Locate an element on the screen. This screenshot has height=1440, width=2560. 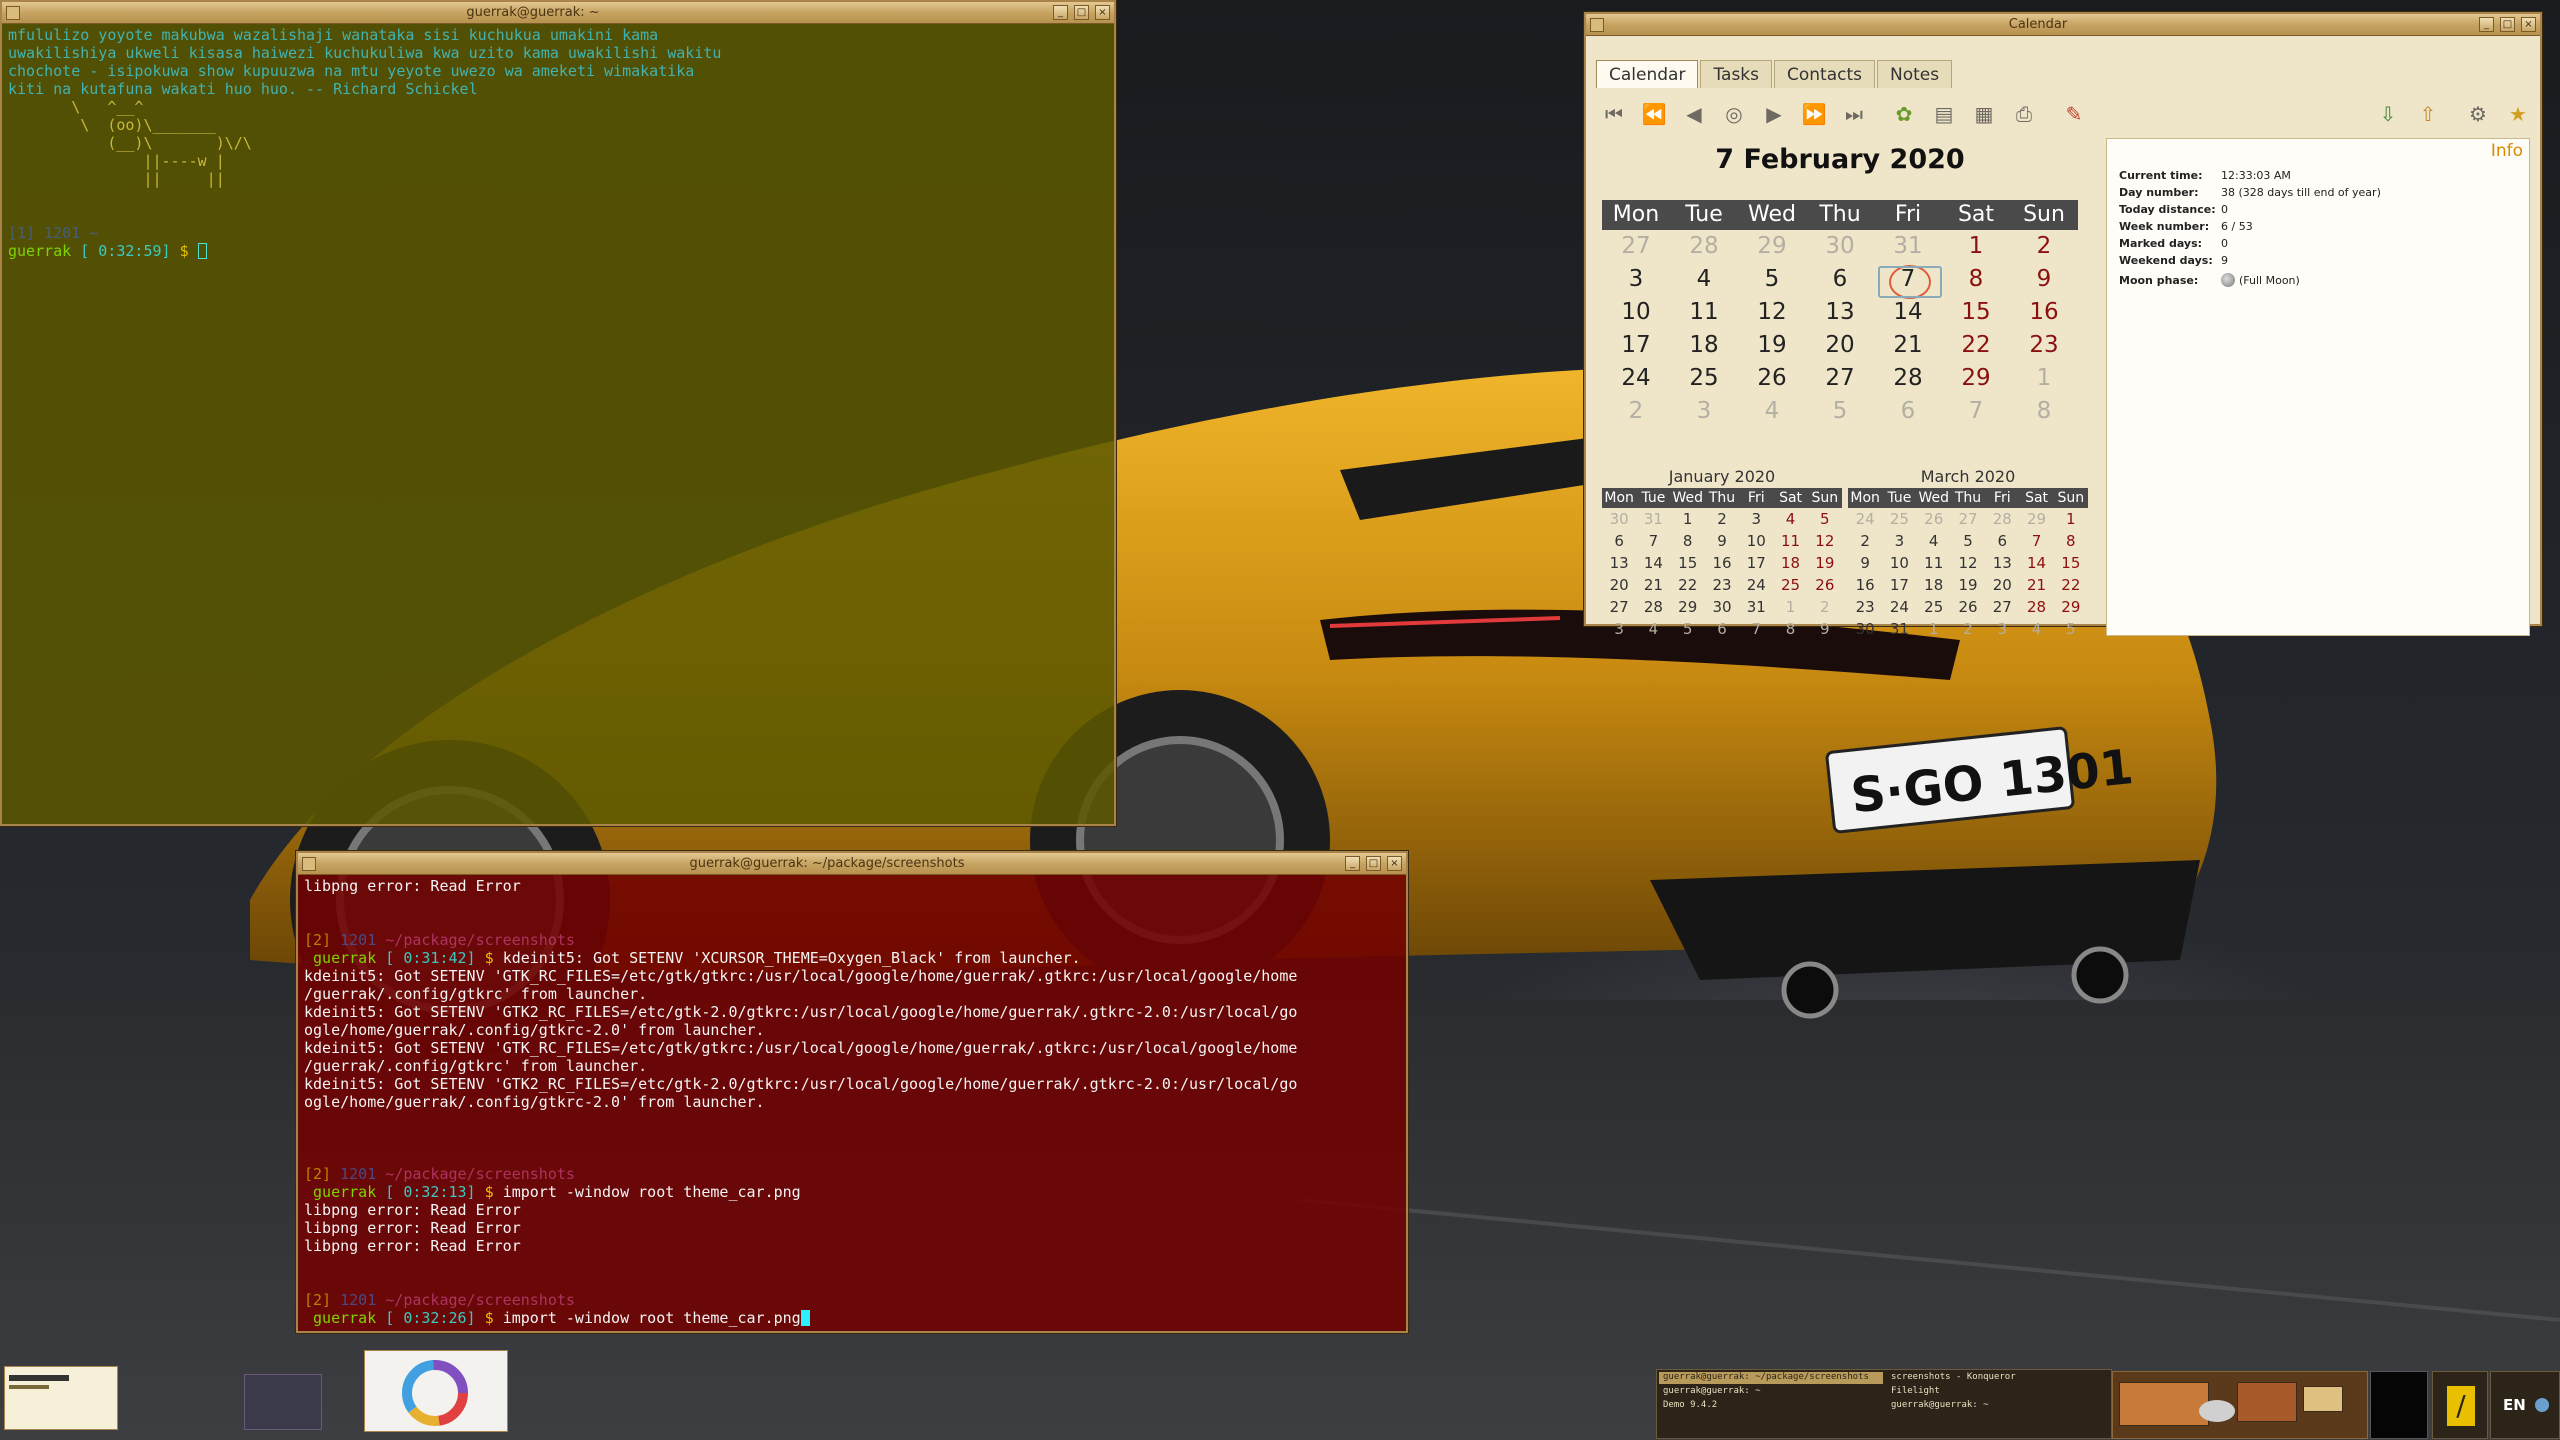
next-month-icon: ⏩ is located at coordinates (1814, 114).